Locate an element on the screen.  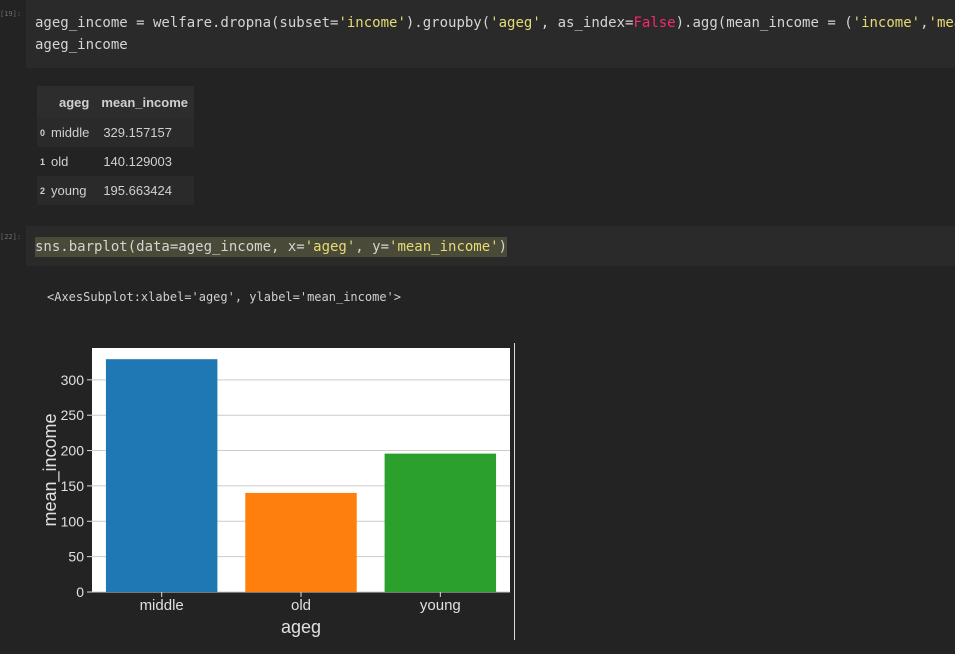
row-index: 2 is located at coordinates (43, 190).